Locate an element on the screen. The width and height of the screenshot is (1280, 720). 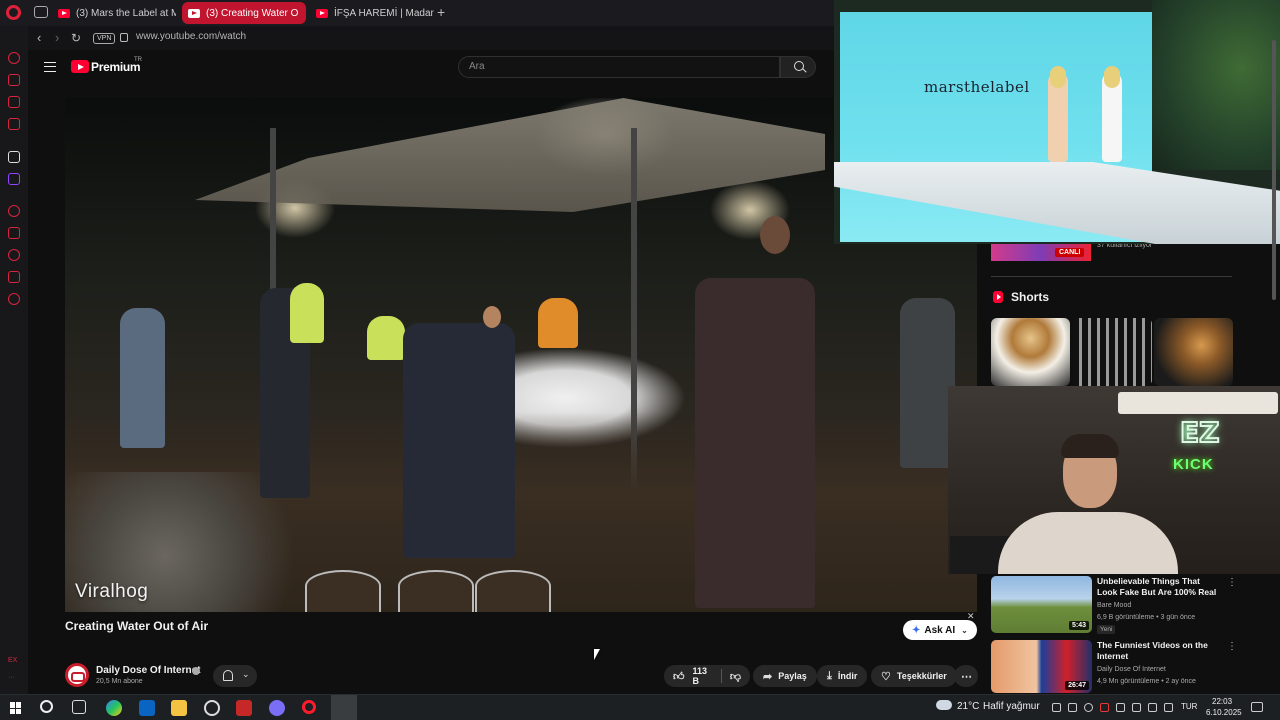
like-dislike-group: 👍︎ 113 B 👎︎ is located at coordinates (707, 676).